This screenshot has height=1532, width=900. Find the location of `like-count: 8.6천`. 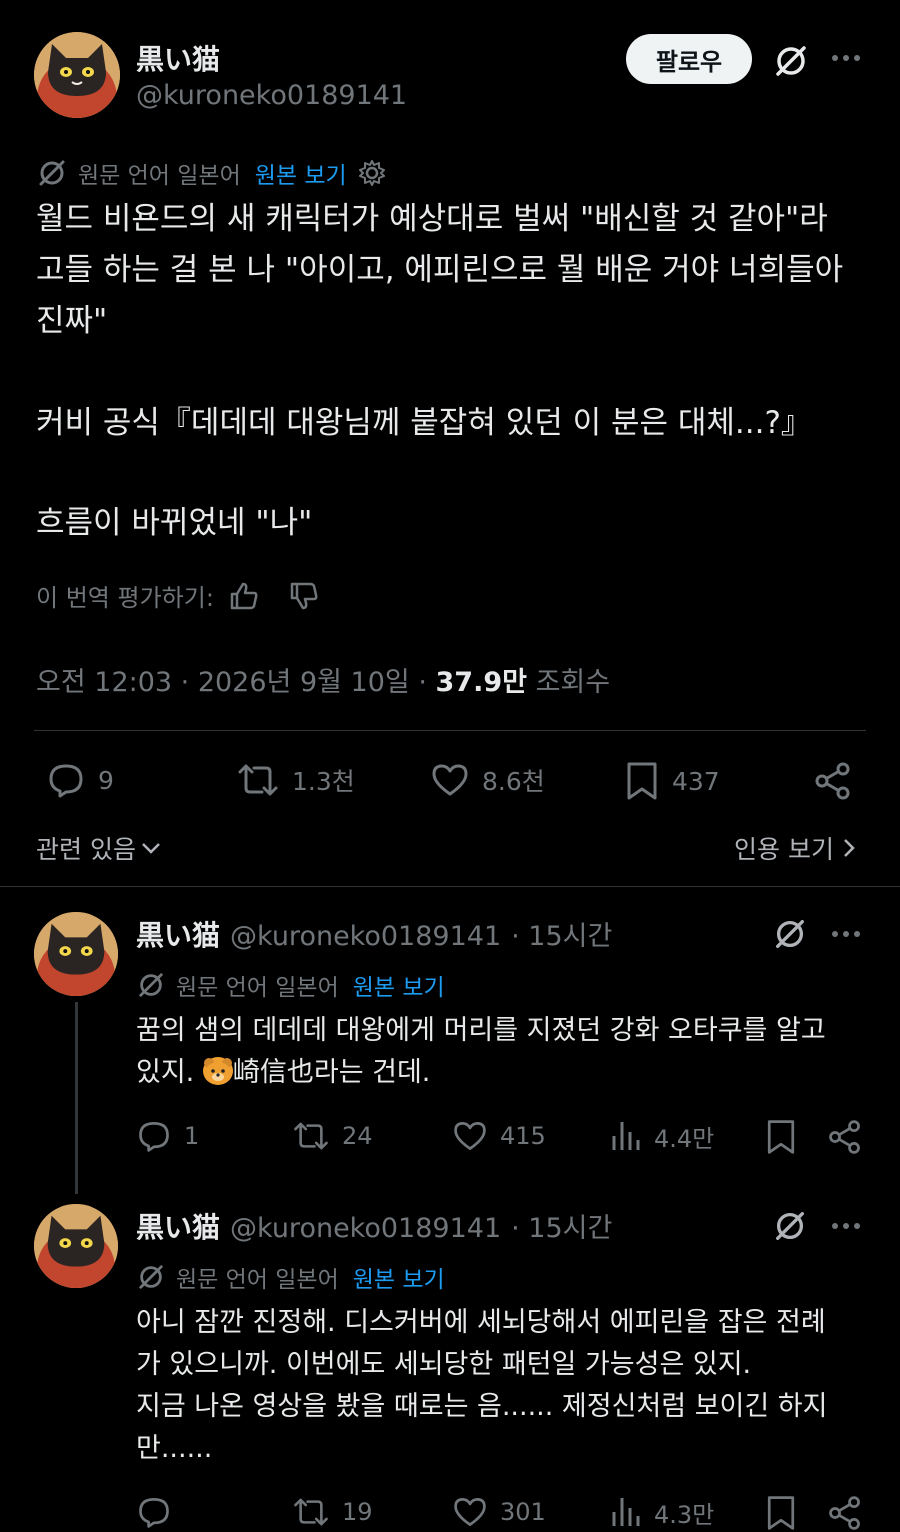

like-count: 8.6천 is located at coordinates (513, 781).